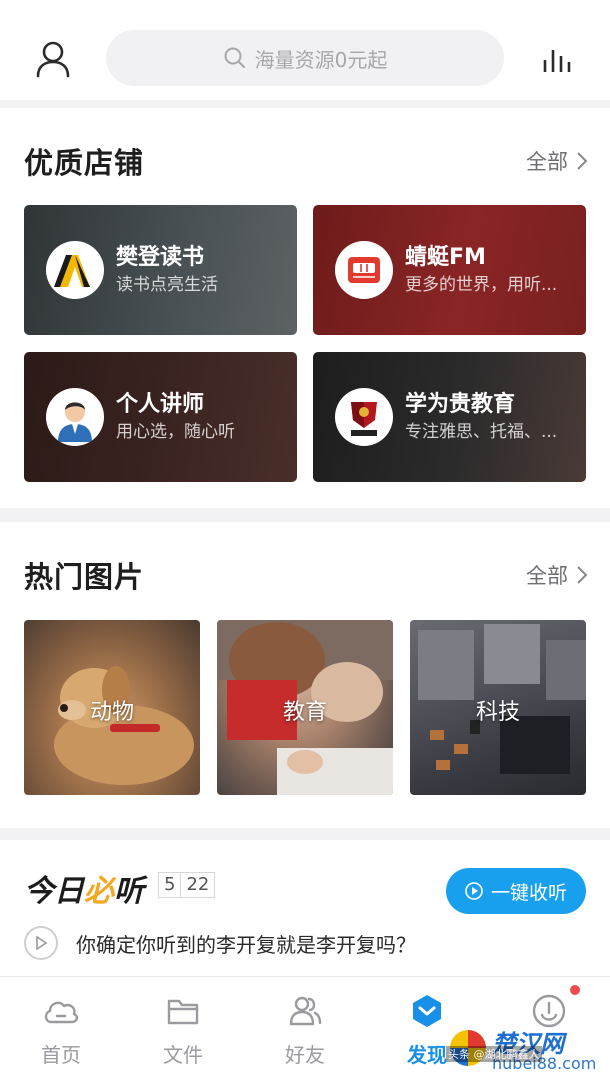  I want to click on listen-all-button: 一键收听, so click(516, 891).